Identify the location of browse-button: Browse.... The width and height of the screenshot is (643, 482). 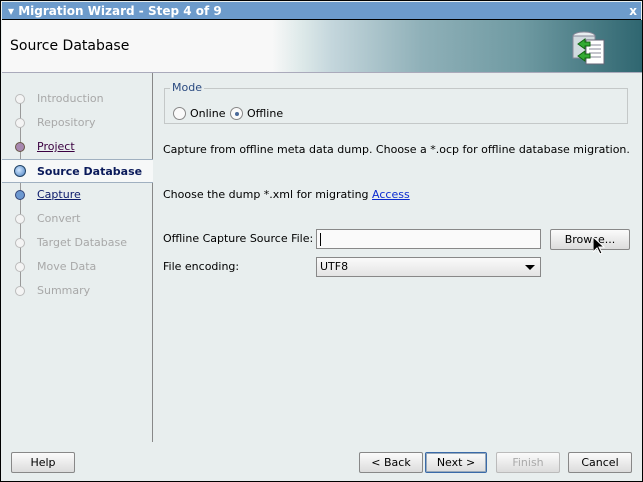
(590, 239).